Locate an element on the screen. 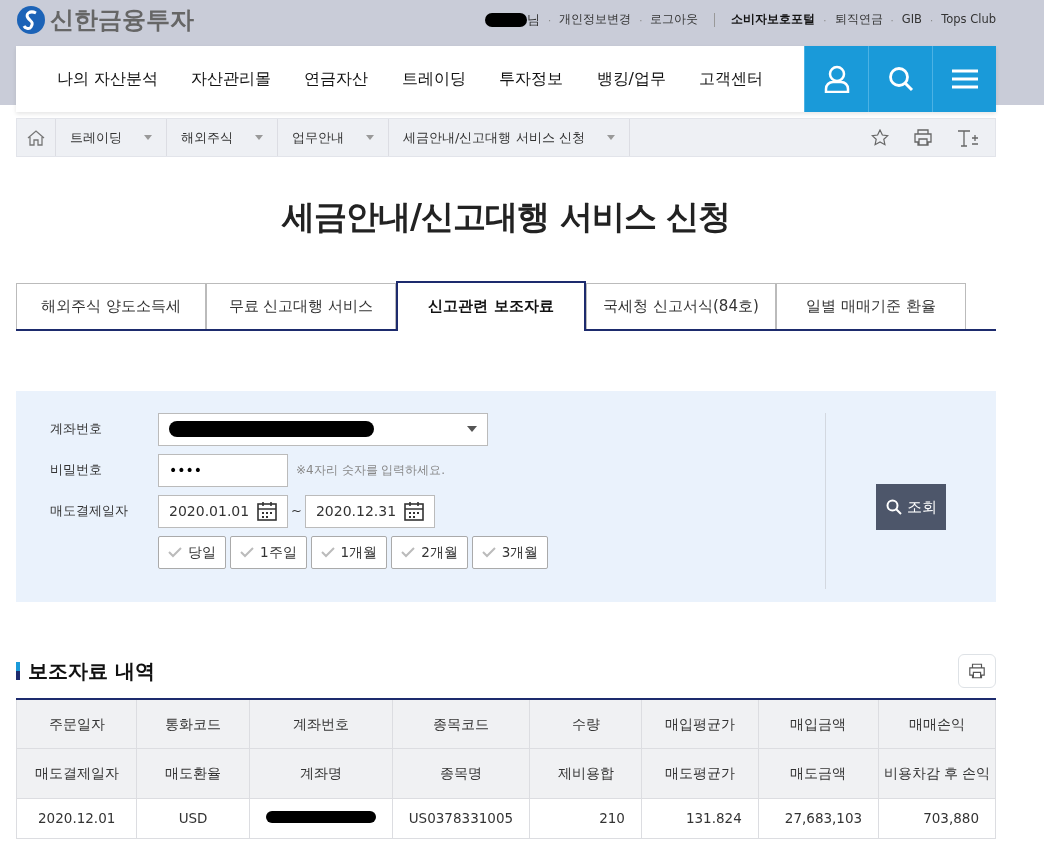 This screenshot has width=1044, height=848. table-cell: 210 is located at coordinates (585, 818).